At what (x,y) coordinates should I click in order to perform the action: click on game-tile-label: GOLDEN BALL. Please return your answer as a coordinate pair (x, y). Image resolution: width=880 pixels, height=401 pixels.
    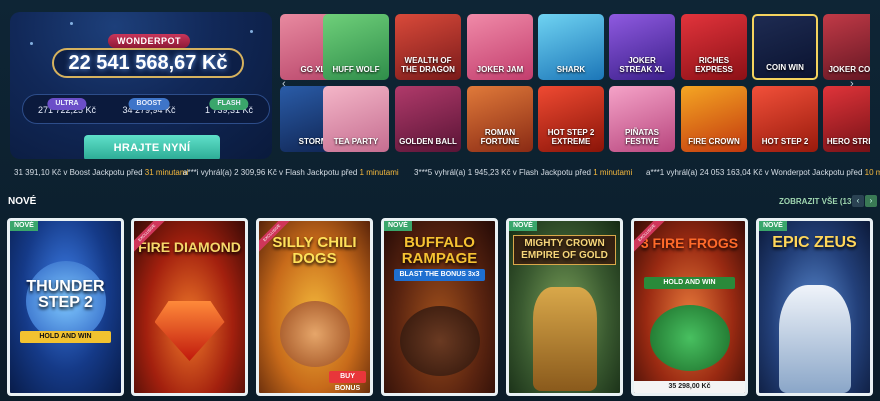
    Looking at the image, I should click on (428, 141).